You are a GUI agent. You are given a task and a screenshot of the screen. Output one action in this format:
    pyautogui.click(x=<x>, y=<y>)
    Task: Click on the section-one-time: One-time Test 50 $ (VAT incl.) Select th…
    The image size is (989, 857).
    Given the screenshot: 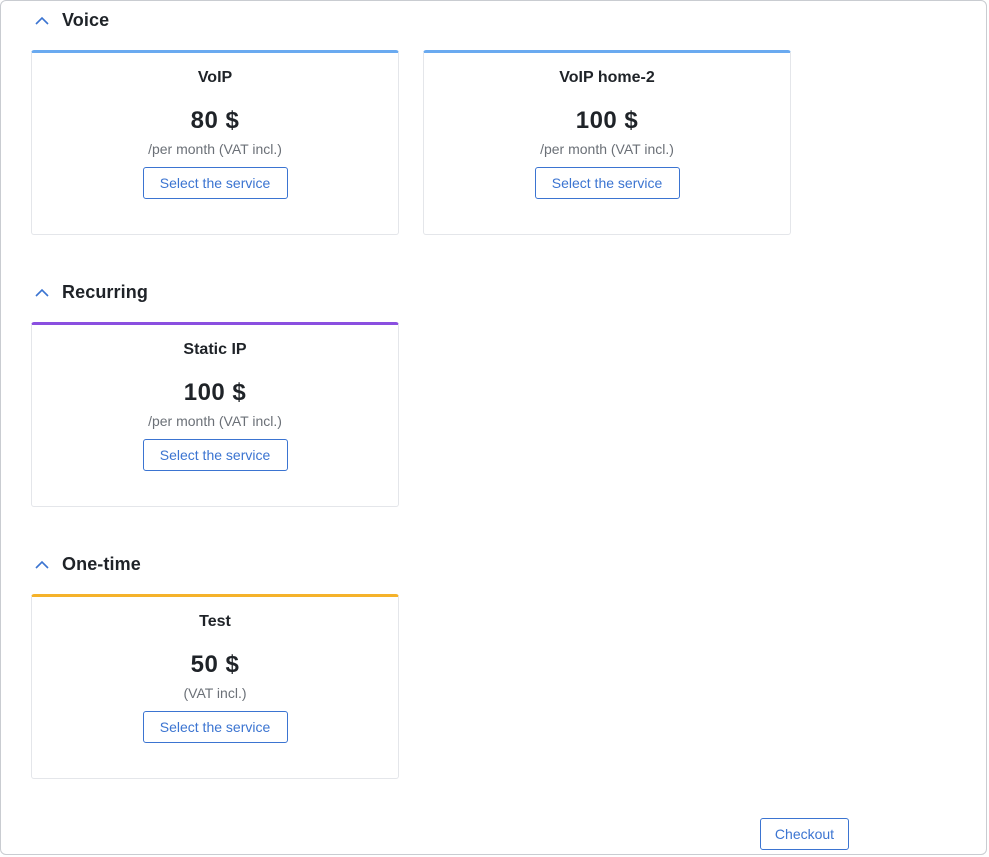 What is the action you would take?
    pyautogui.click(x=215, y=664)
    